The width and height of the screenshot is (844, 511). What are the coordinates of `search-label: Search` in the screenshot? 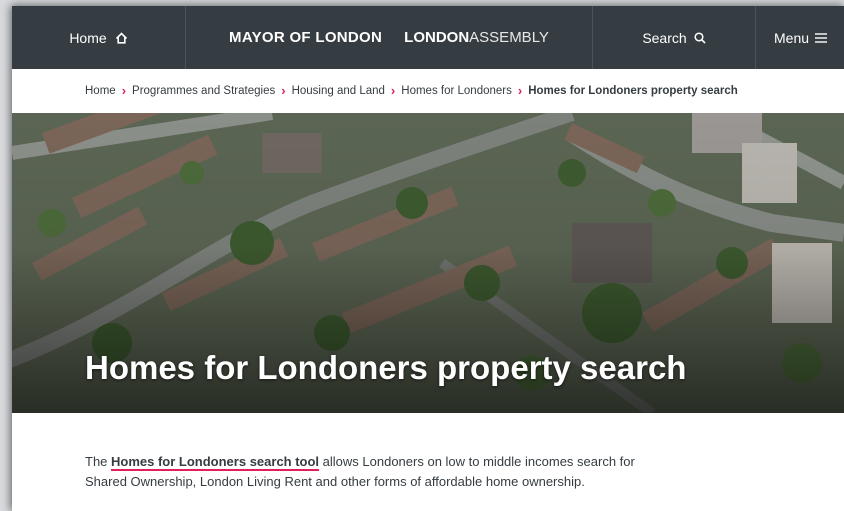 It's located at (664, 37).